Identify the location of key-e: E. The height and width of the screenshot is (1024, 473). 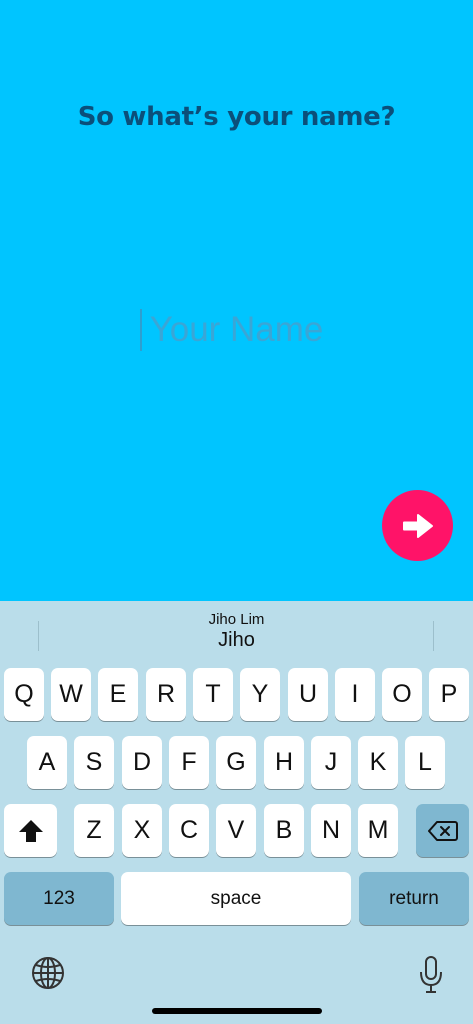
(118, 694).